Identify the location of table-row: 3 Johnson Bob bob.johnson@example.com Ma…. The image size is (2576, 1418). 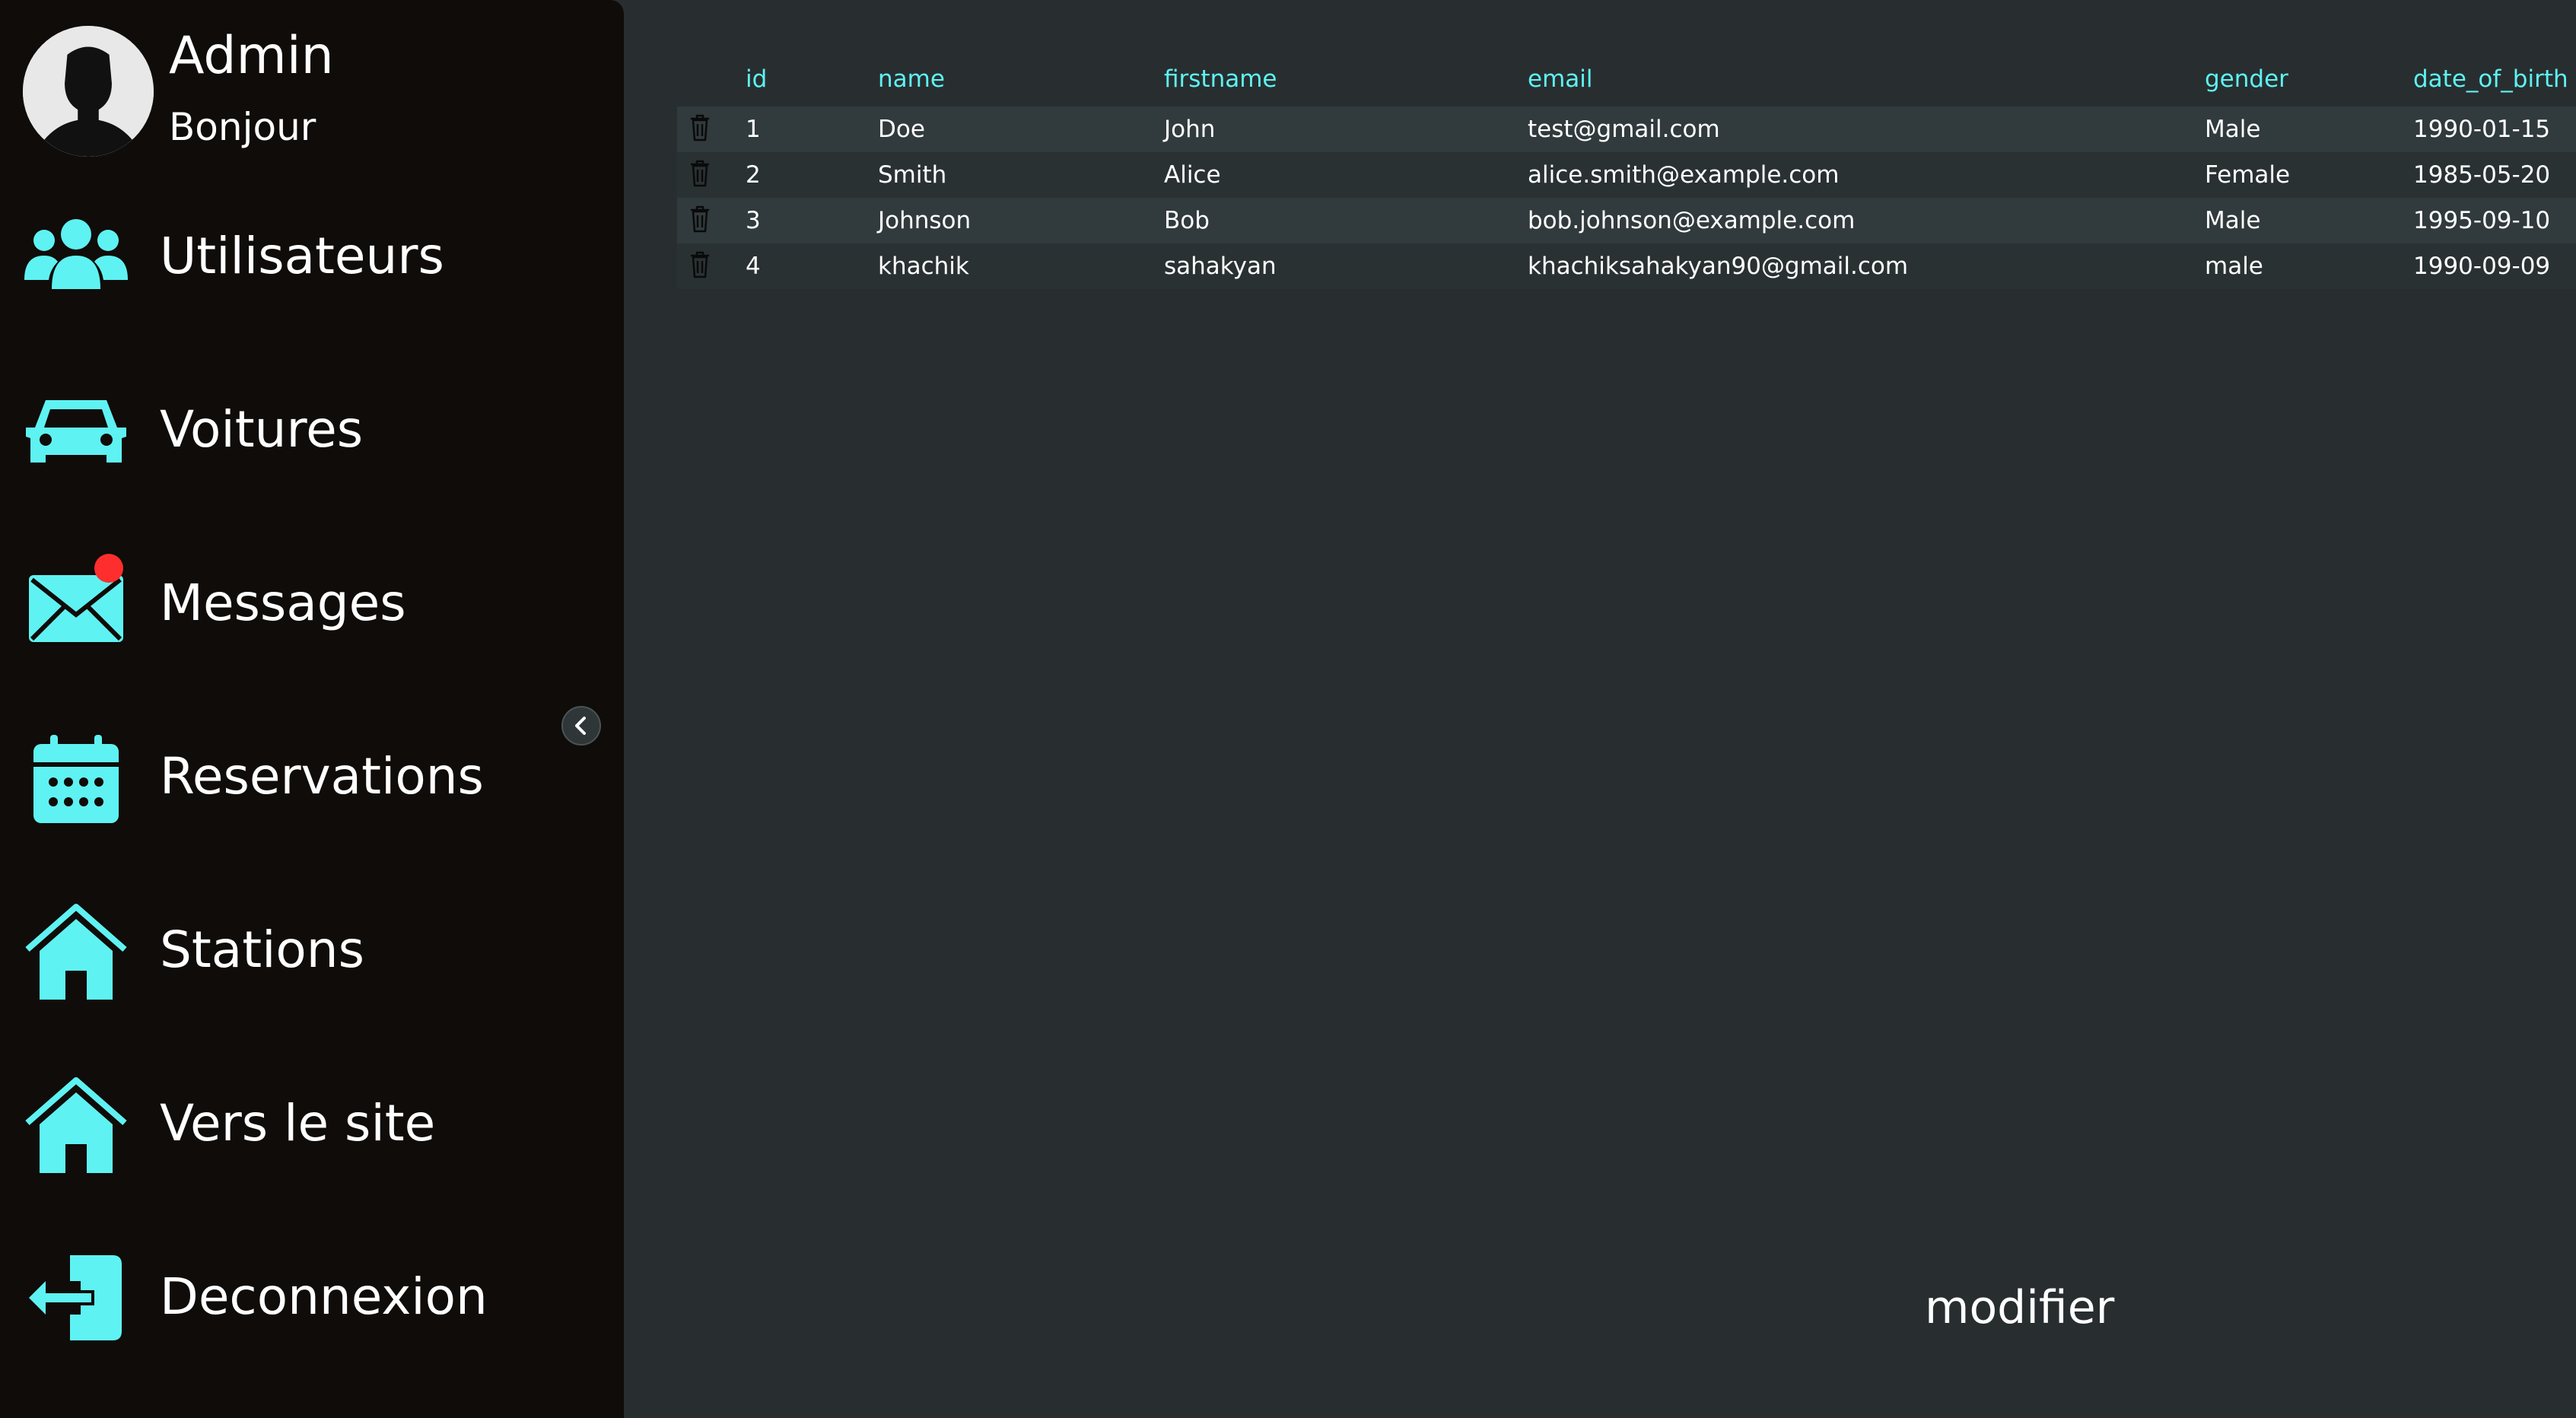
(1626, 220).